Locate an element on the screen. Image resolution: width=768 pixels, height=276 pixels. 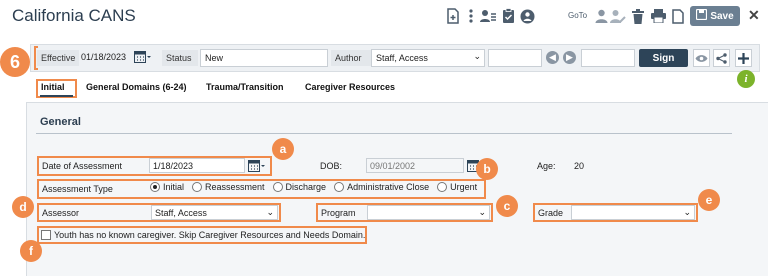
callout-step-6: 6 is located at coordinates (15, 62).